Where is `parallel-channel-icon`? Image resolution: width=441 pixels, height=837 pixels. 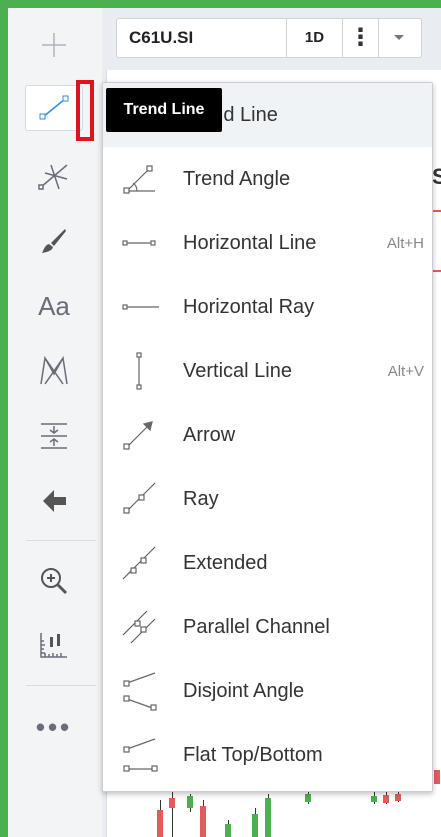
parallel-channel-icon is located at coordinates (139, 627).